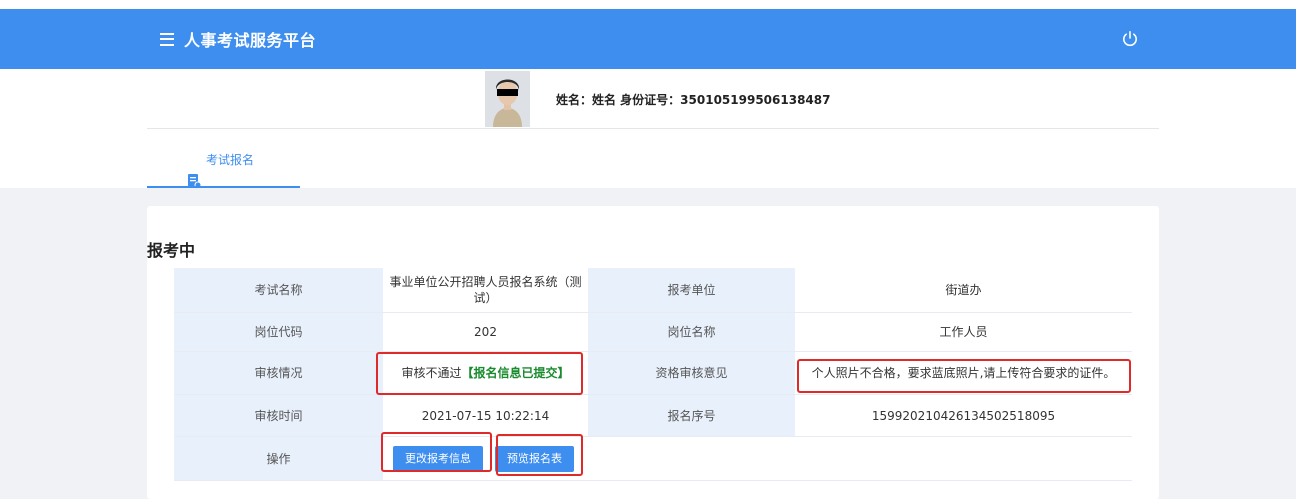 This screenshot has width=1296, height=499. I want to click on actions-cell: 更改报考信息 预览报名表, so click(485, 458).